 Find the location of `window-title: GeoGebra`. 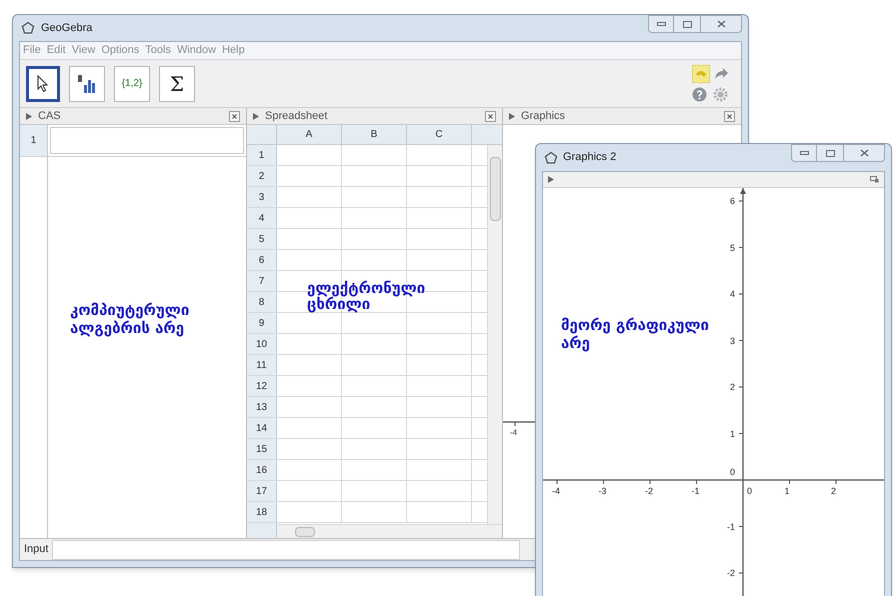

window-title: GeoGebra is located at coordinates (67, 28).